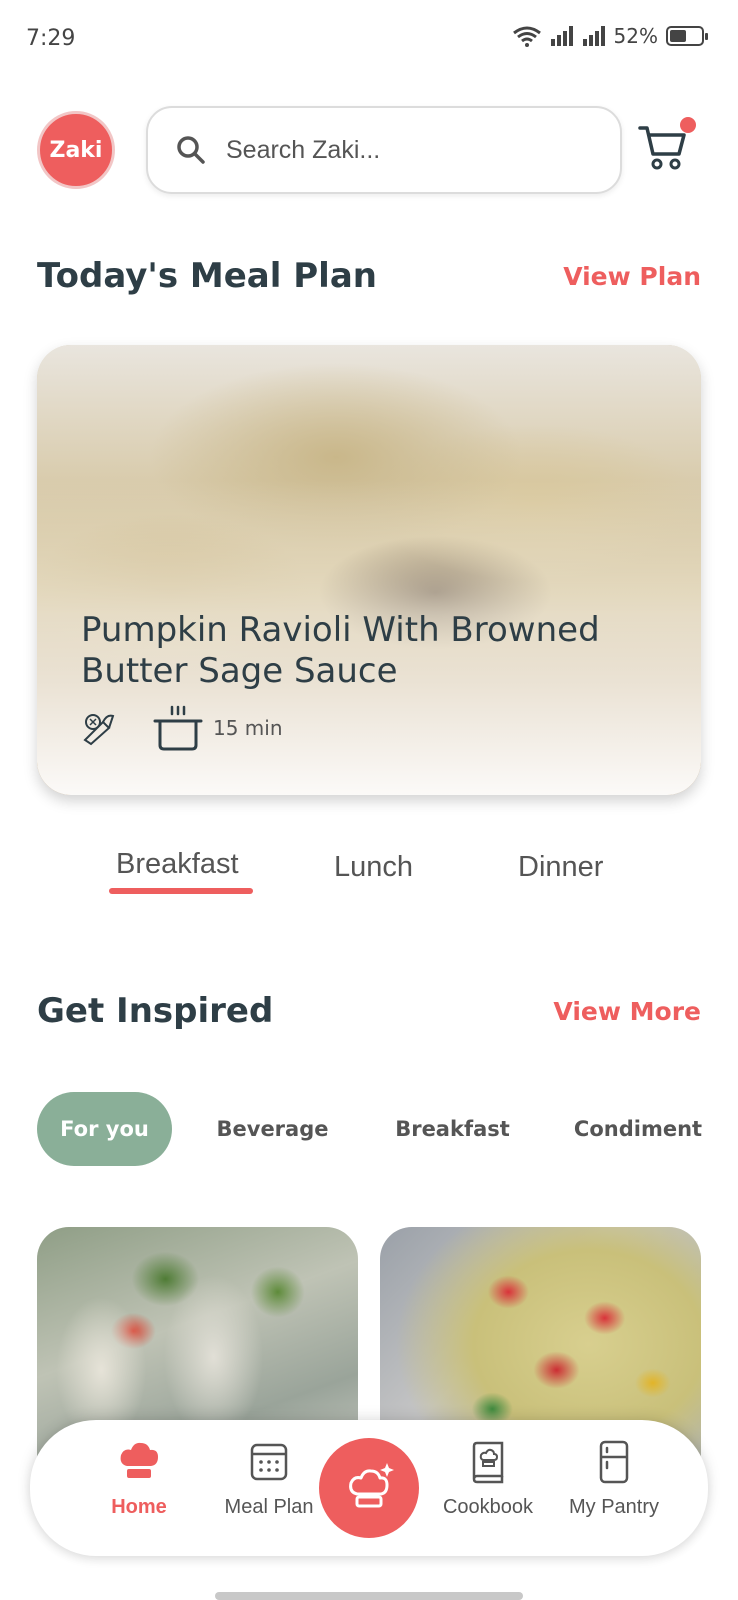  I want to click on chip-beverage: Beverage, so click(272, 1129).